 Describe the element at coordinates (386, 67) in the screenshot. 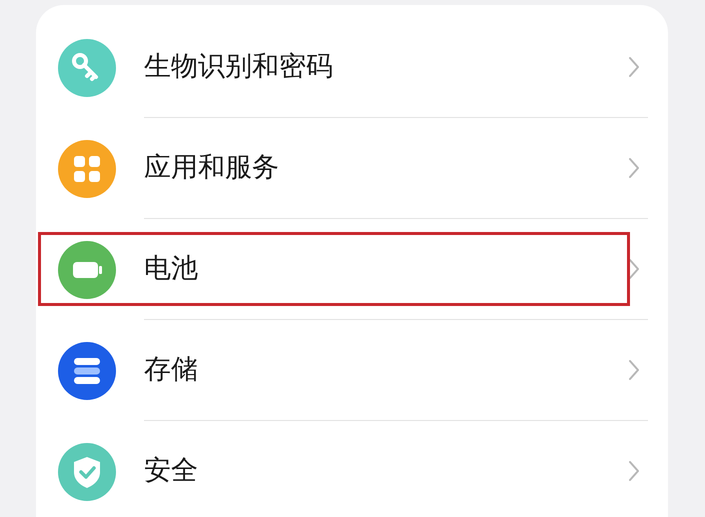

I see `setting-label: 生物识别和密码` at that location.